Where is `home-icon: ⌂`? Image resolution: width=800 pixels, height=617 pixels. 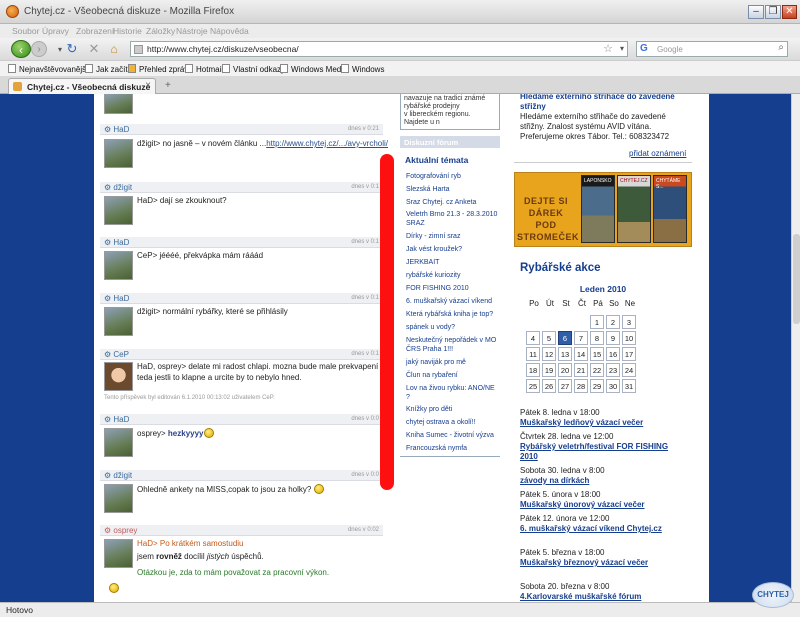
home-icon: ⌂ is located at coordinates (114, 49).